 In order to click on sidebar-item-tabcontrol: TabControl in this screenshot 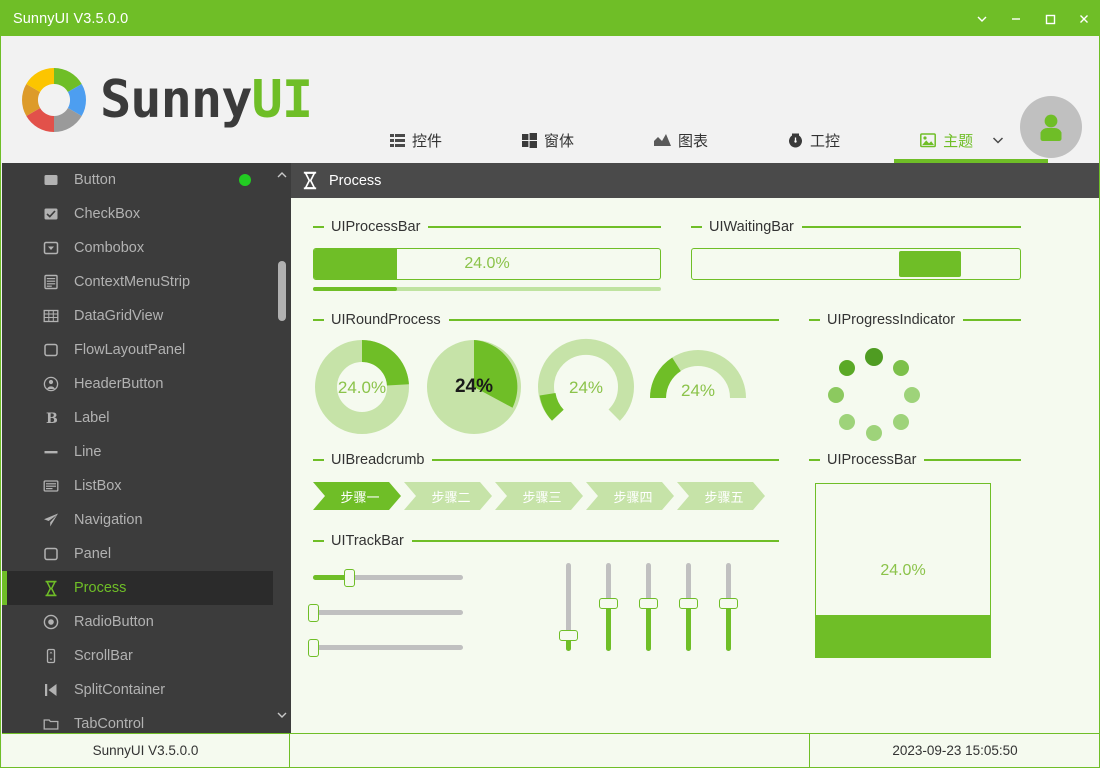, I will do `click(137, 721)`.